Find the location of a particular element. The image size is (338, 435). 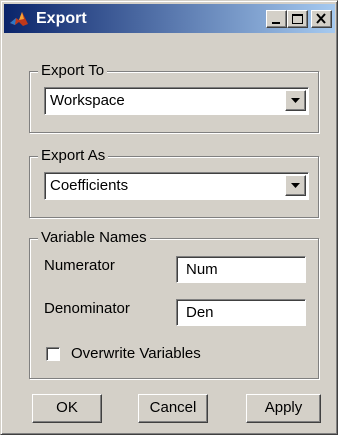

export-as-select: Coefficients is located at coordinates (176, 186).